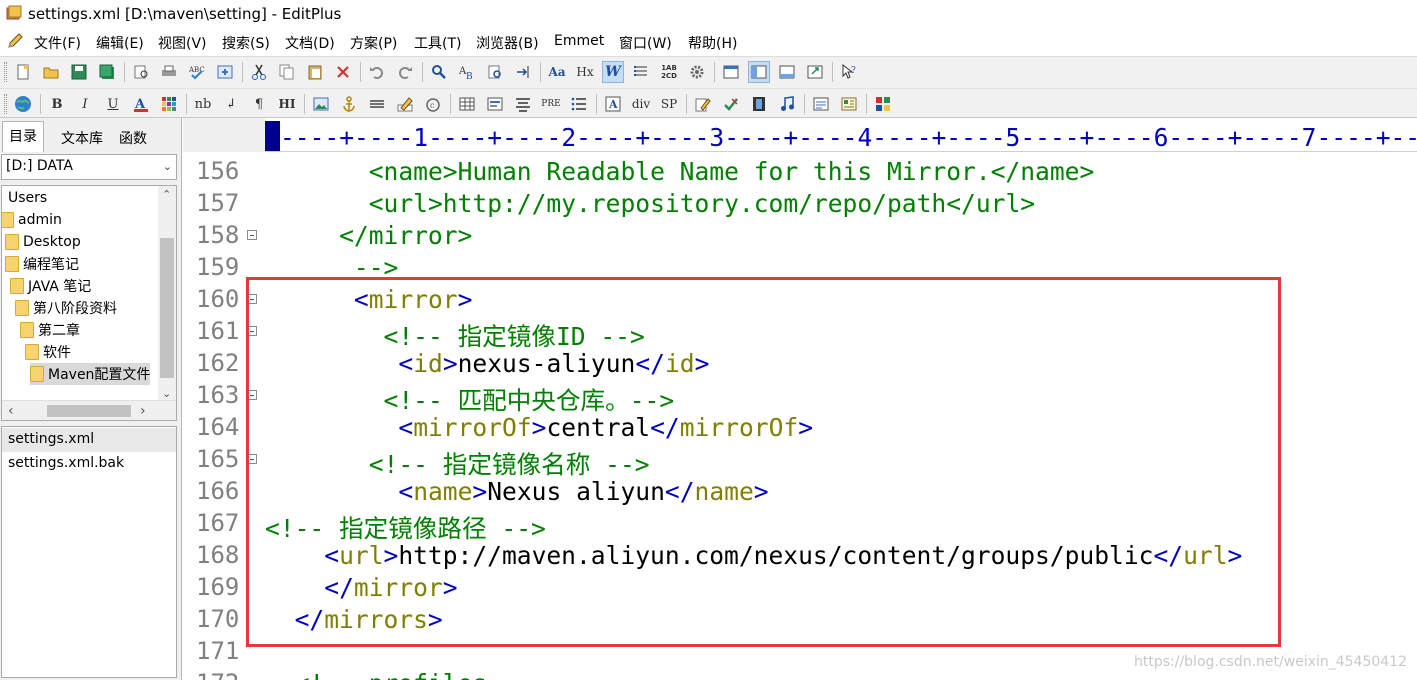 The image size is (1417, 680). I want to click on validate-icon, so click(731, 104).